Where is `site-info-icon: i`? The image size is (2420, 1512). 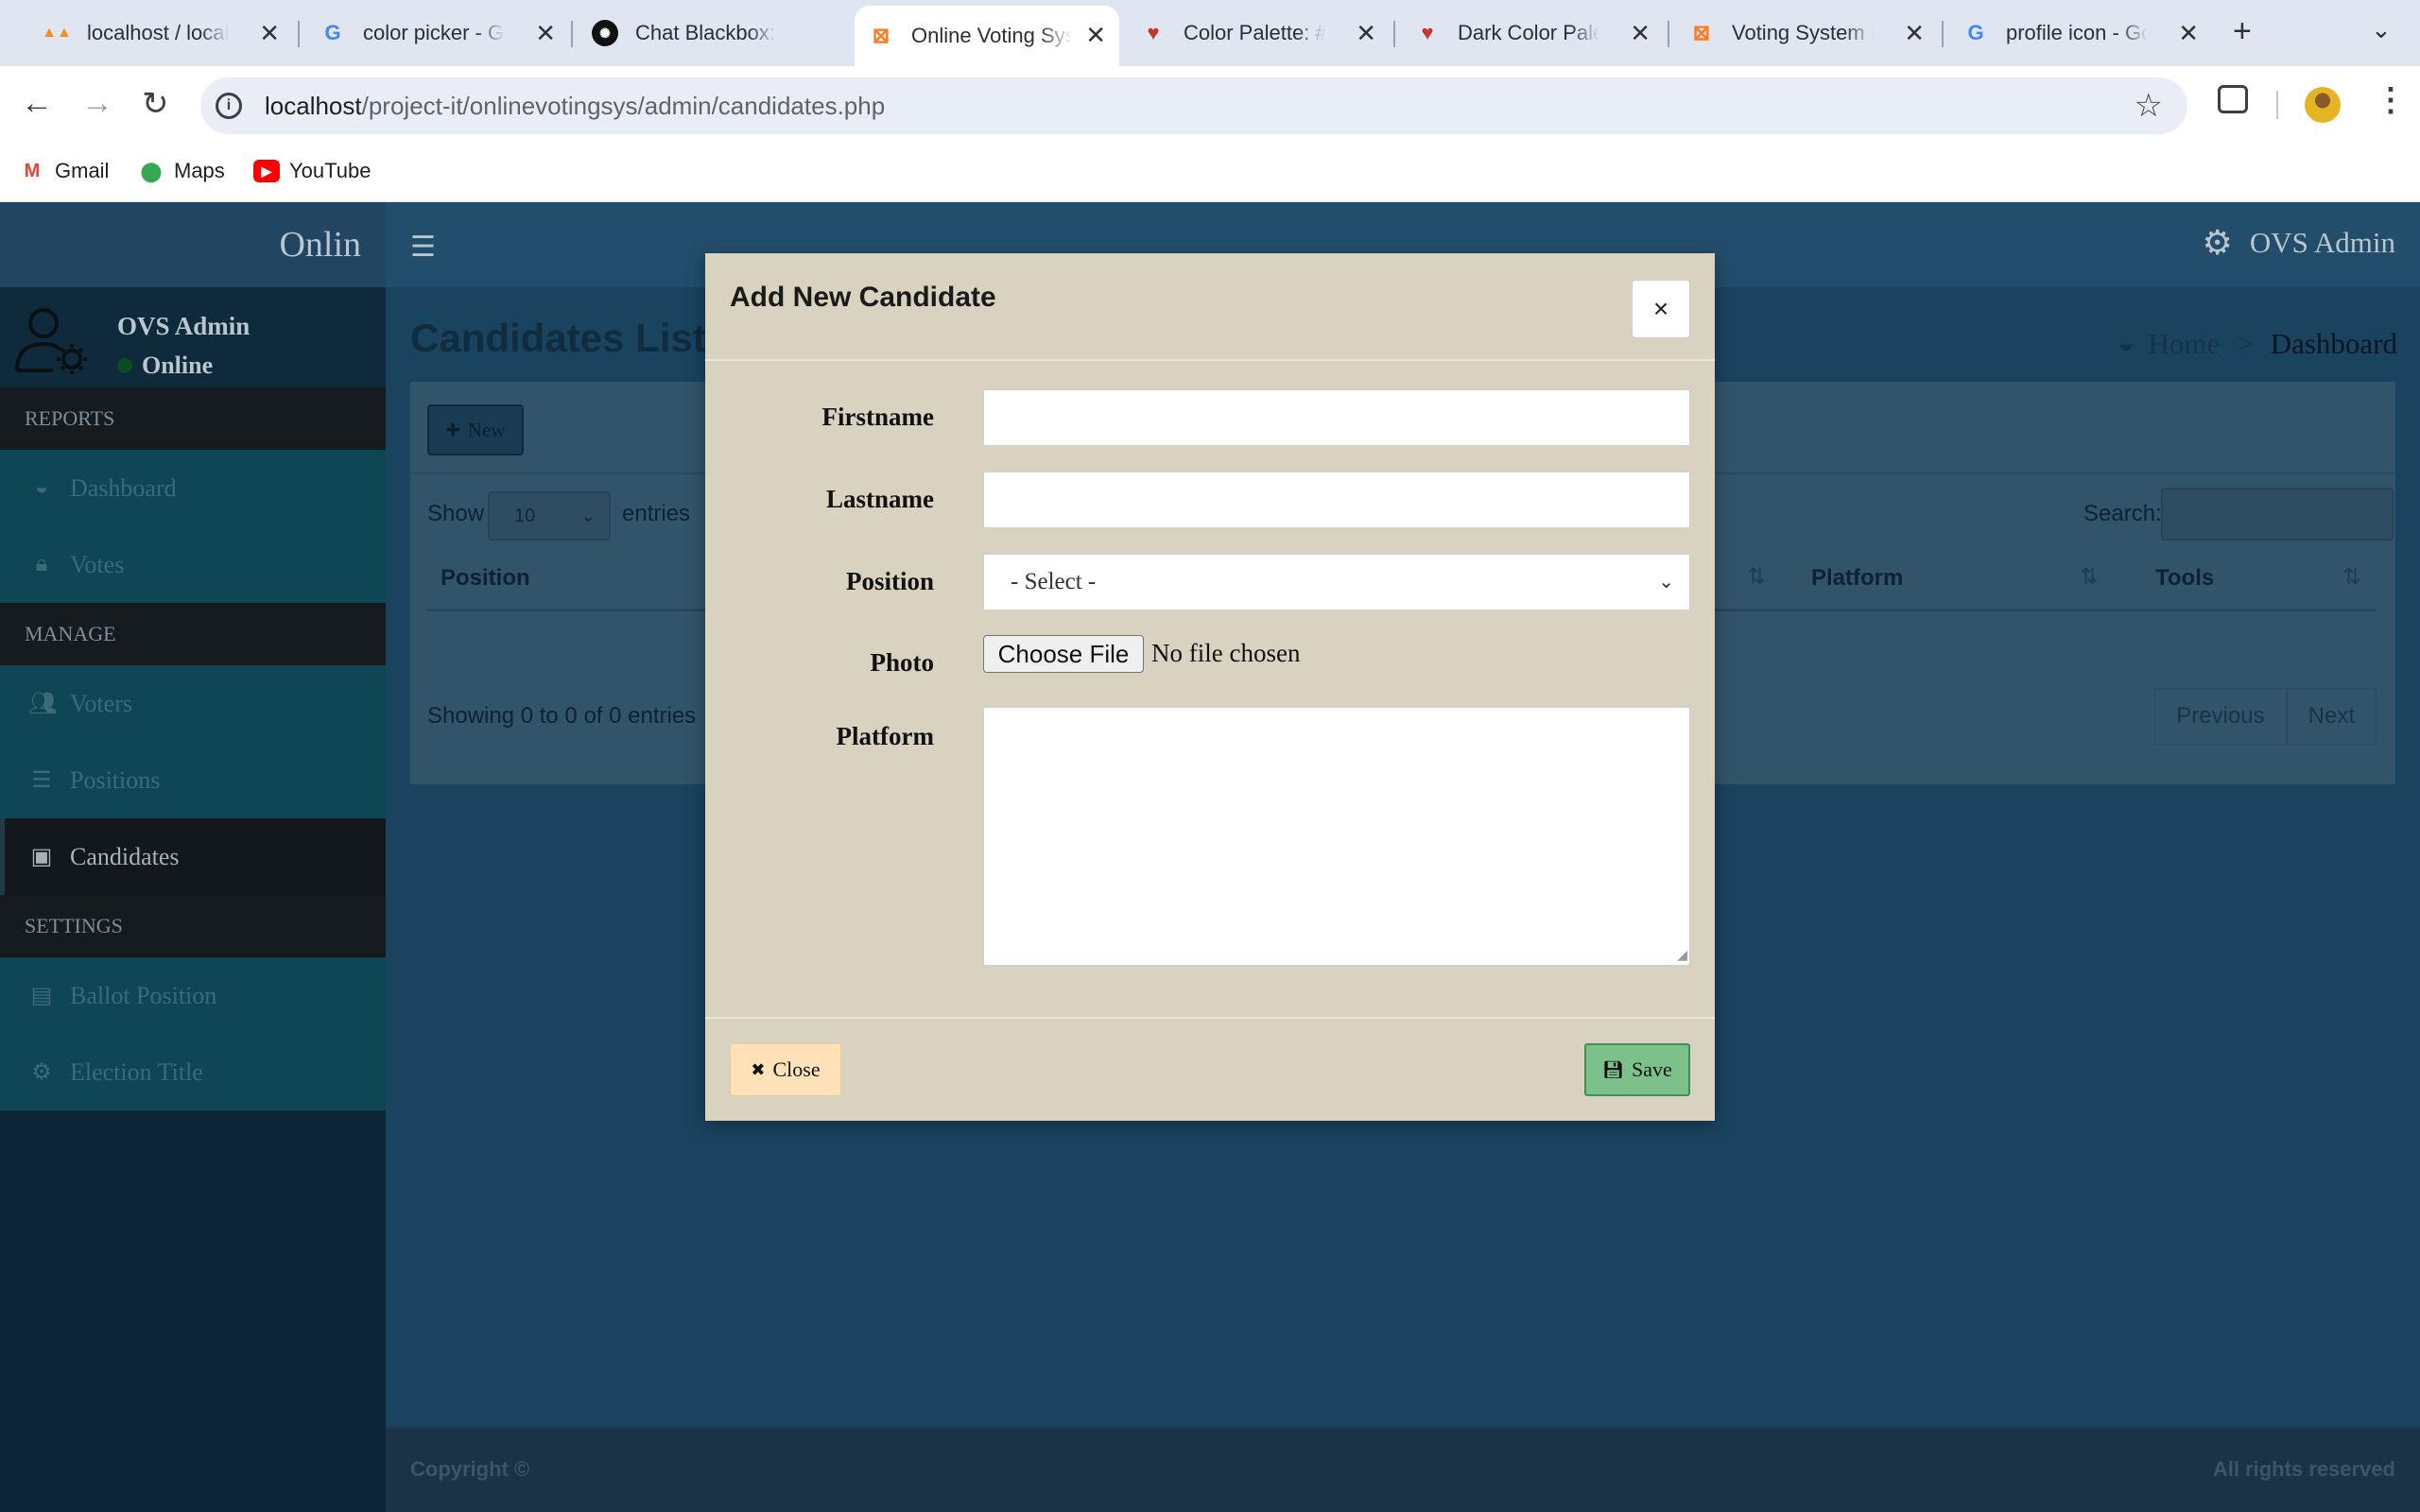 site-info-icon: i is located at coordinates (229, 106).